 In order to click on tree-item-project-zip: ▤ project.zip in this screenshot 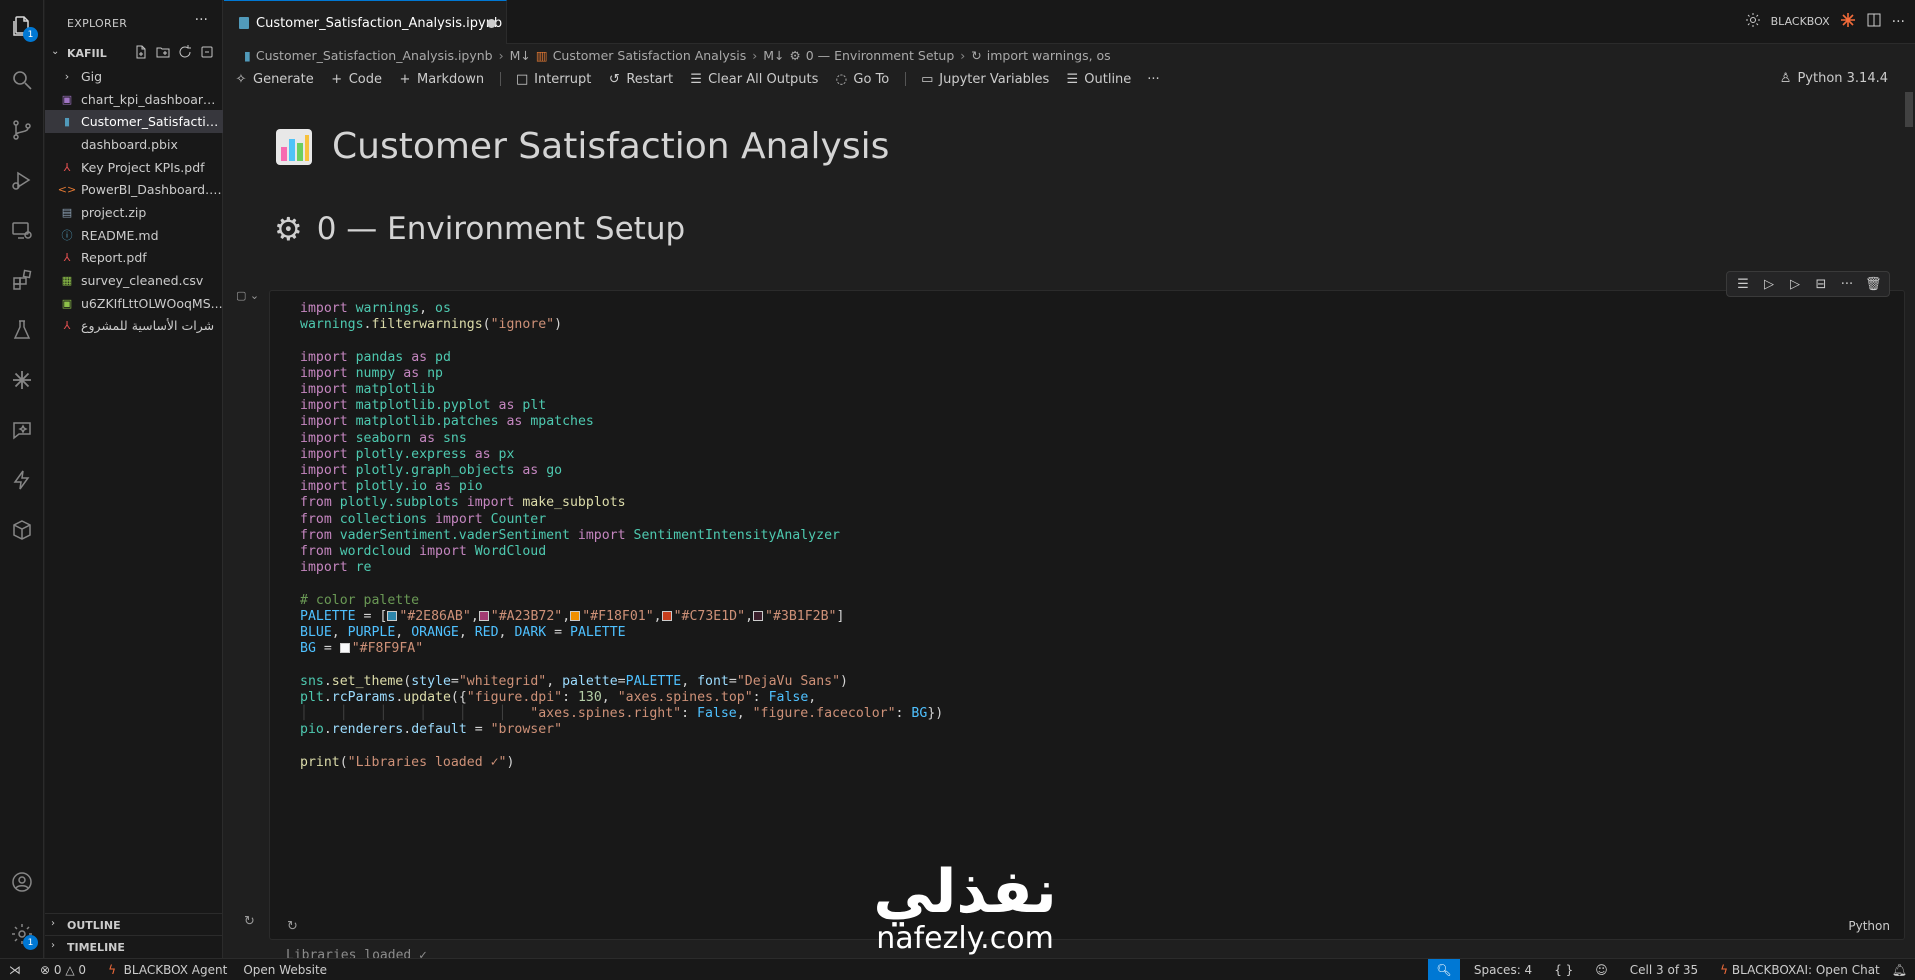, I will do `click(134, 212)`.